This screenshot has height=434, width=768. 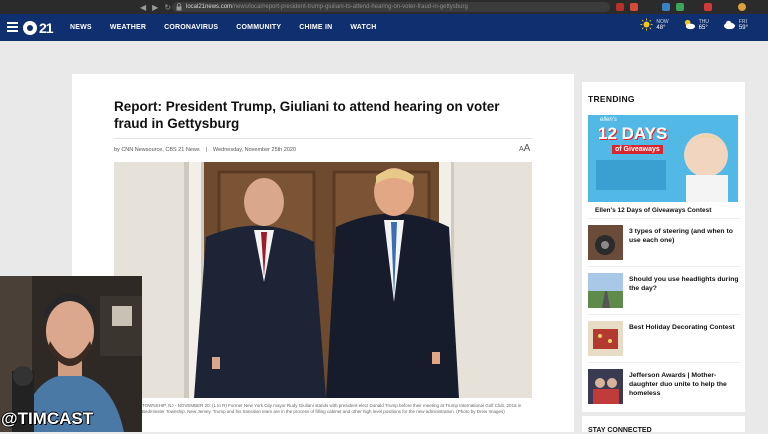 I want to click on weather-now: NOW 48°, so click(x=654, y=24).